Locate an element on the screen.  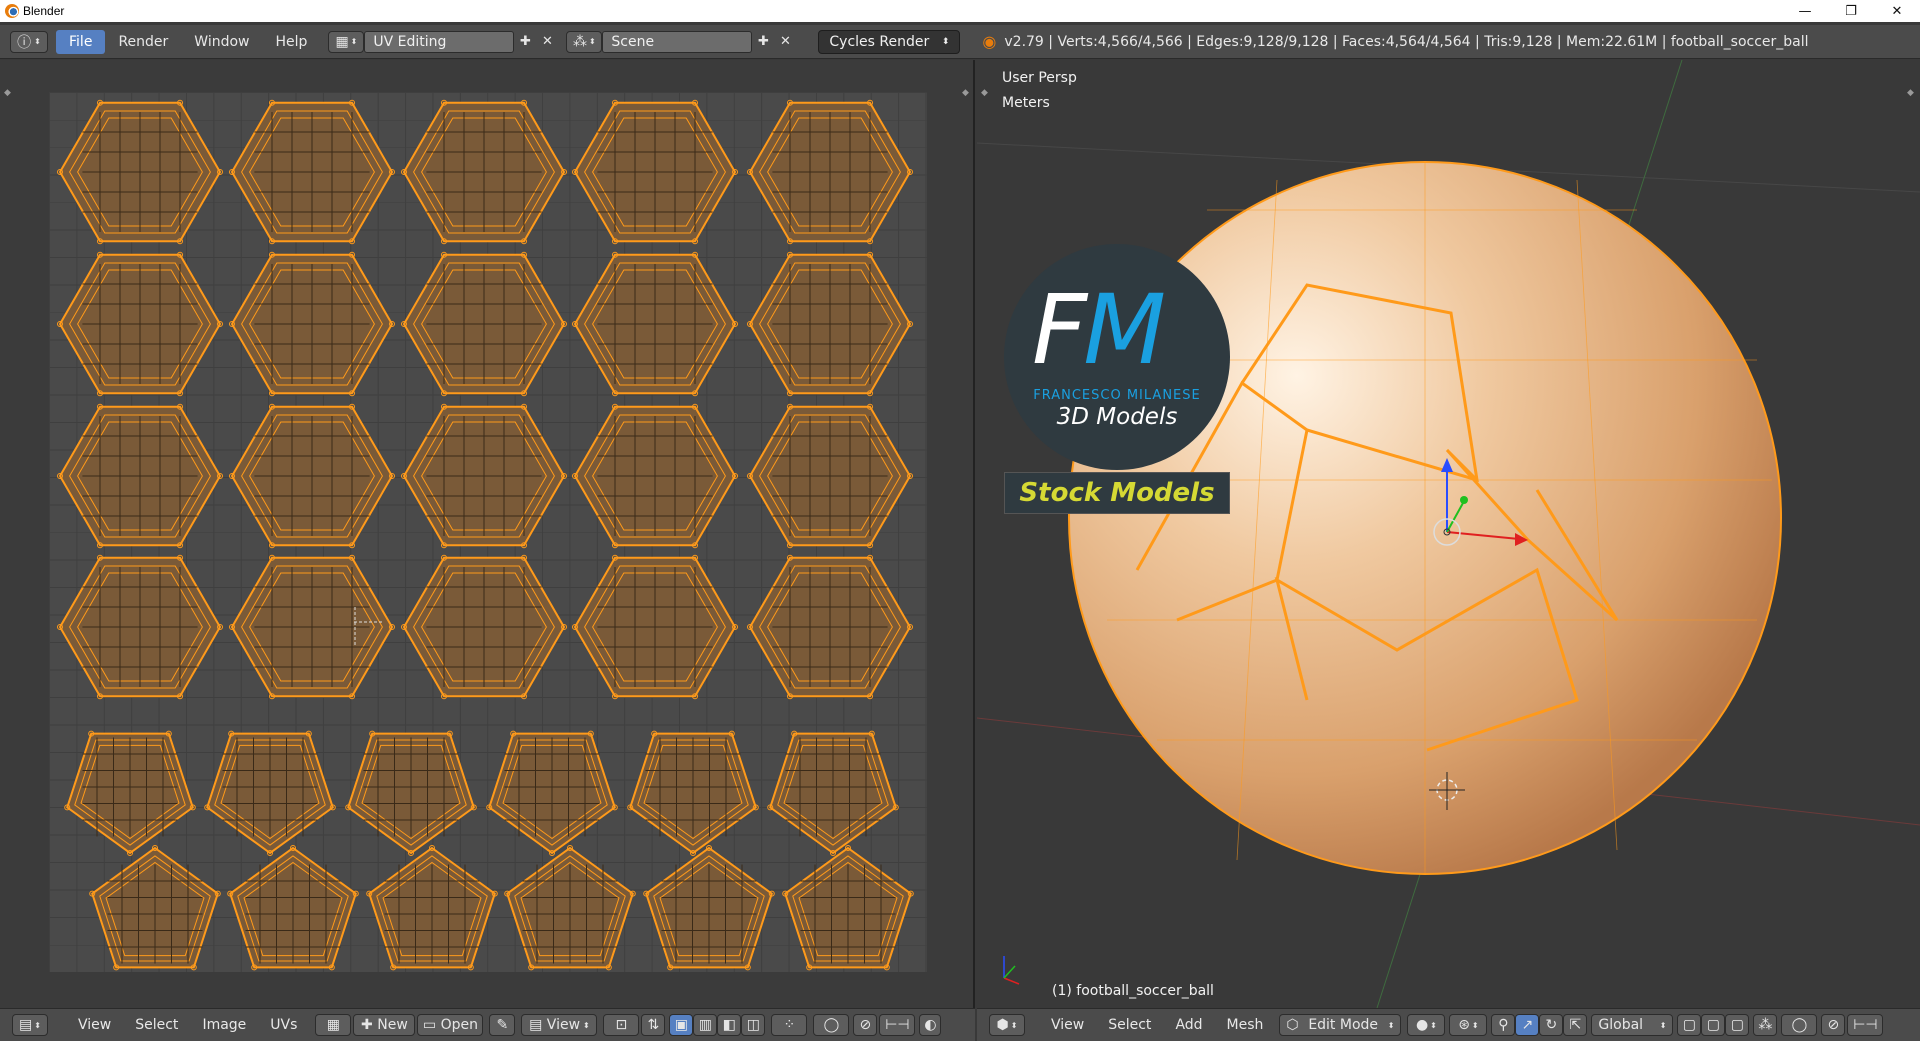
image-browse-button: ▦ is located at coordinates (333, 1025).